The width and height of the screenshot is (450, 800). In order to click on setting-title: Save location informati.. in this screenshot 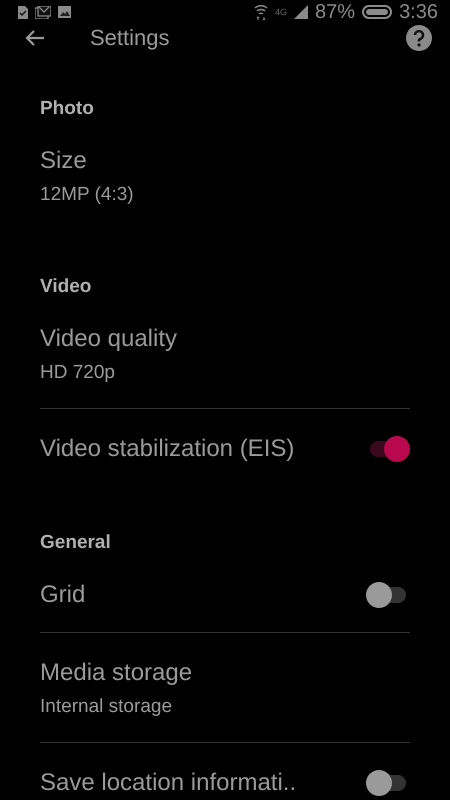, I will do `click(168, 783)`.